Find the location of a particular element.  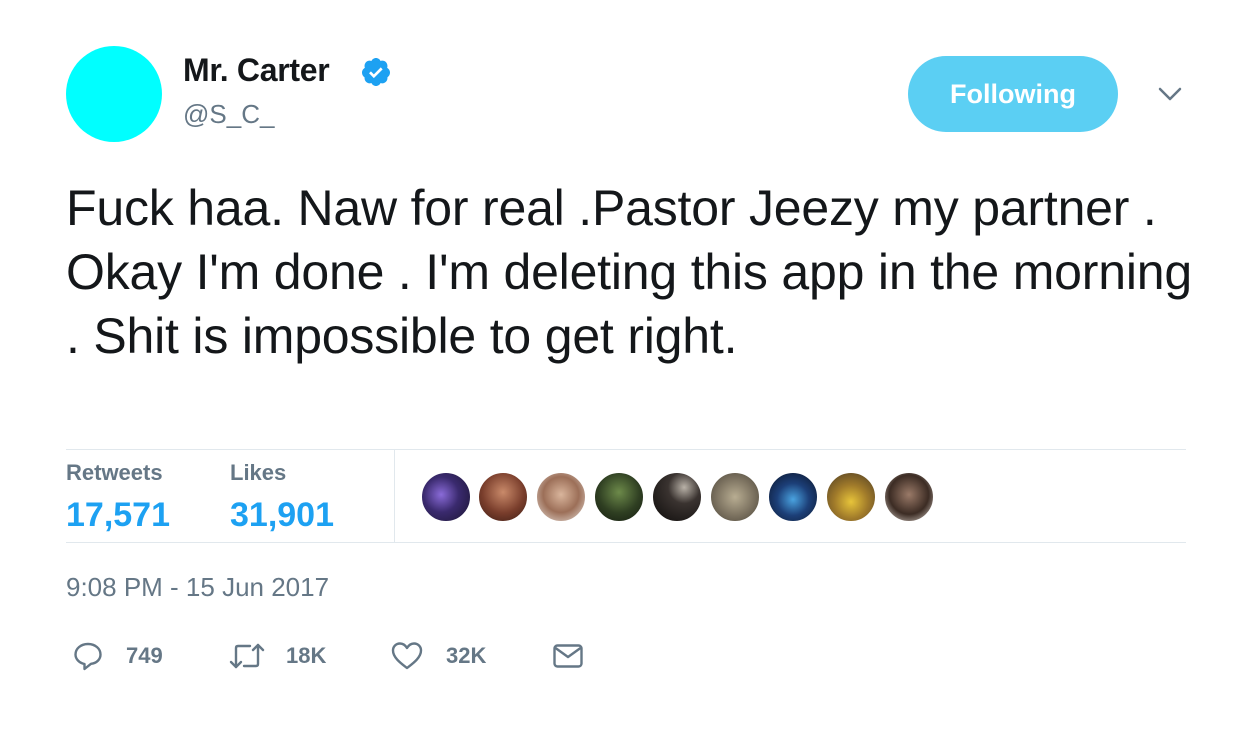

chevron-down-icon is located at coordinates (1170, 94).